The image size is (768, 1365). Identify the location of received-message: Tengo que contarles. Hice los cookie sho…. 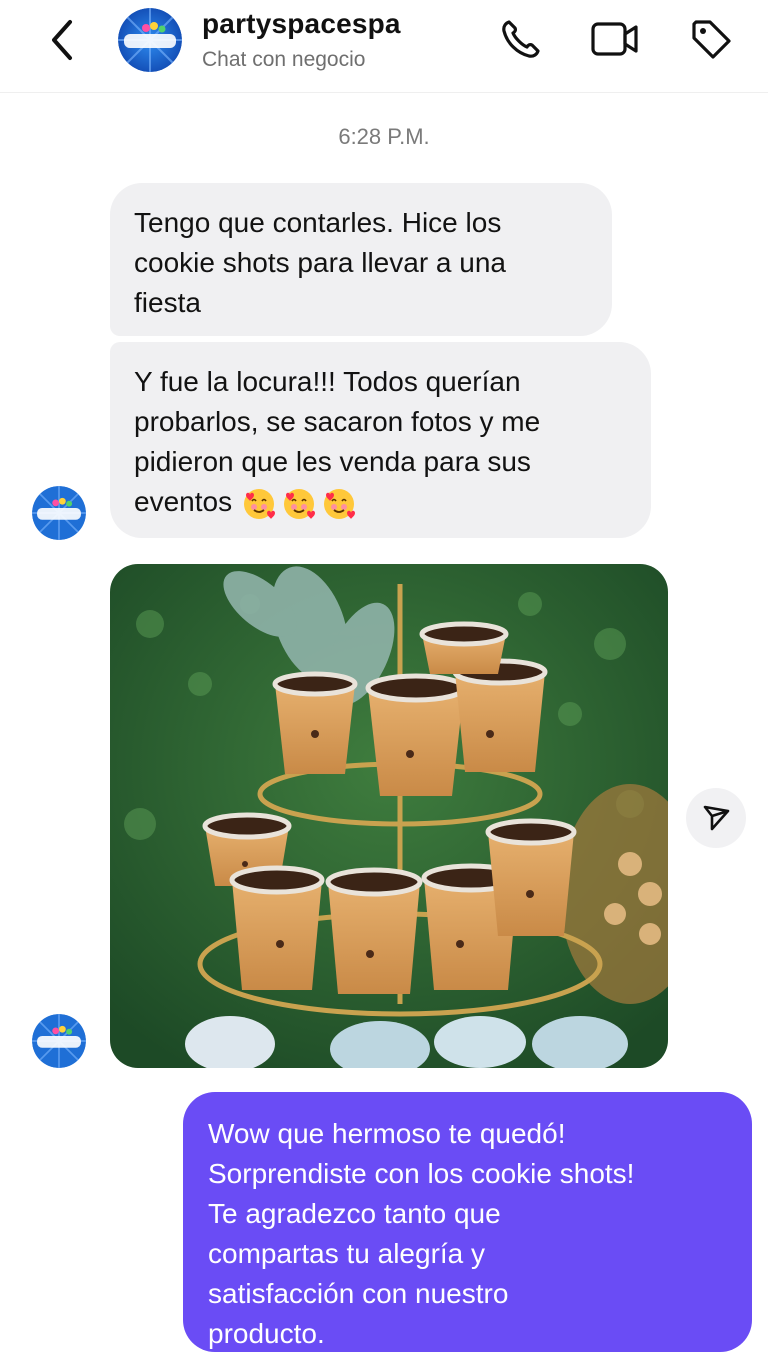
(361, 259).